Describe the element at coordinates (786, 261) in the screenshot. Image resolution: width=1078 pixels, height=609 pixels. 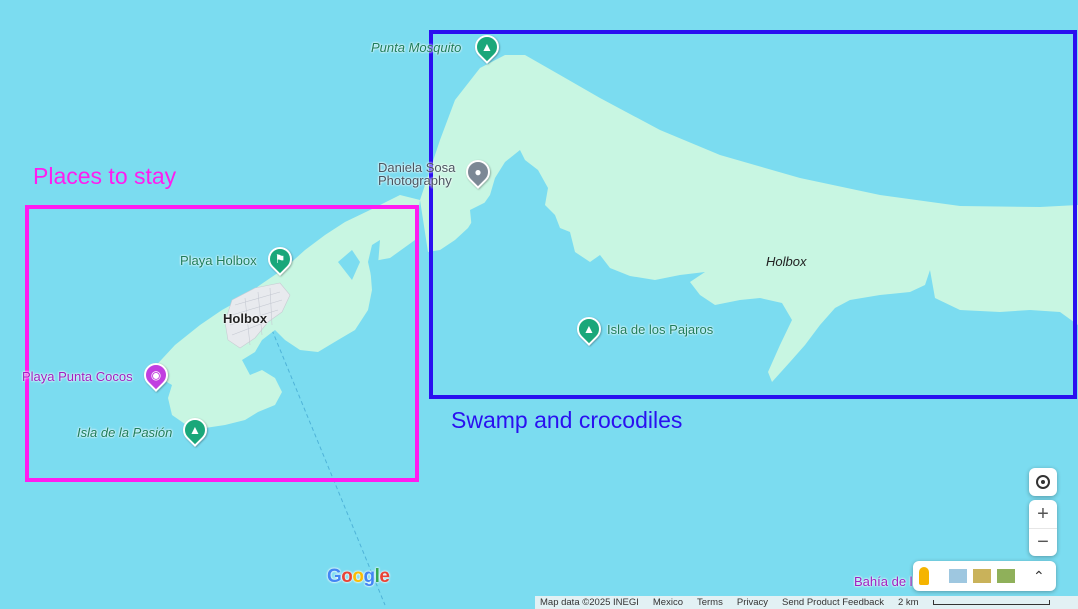
I see `holbox-region-label: Holbox` at that location.